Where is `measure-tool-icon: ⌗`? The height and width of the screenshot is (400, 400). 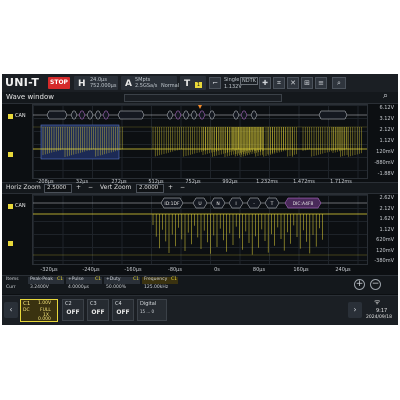 measure-tool-icon: ⌗ is located at coordinates (279, 83).